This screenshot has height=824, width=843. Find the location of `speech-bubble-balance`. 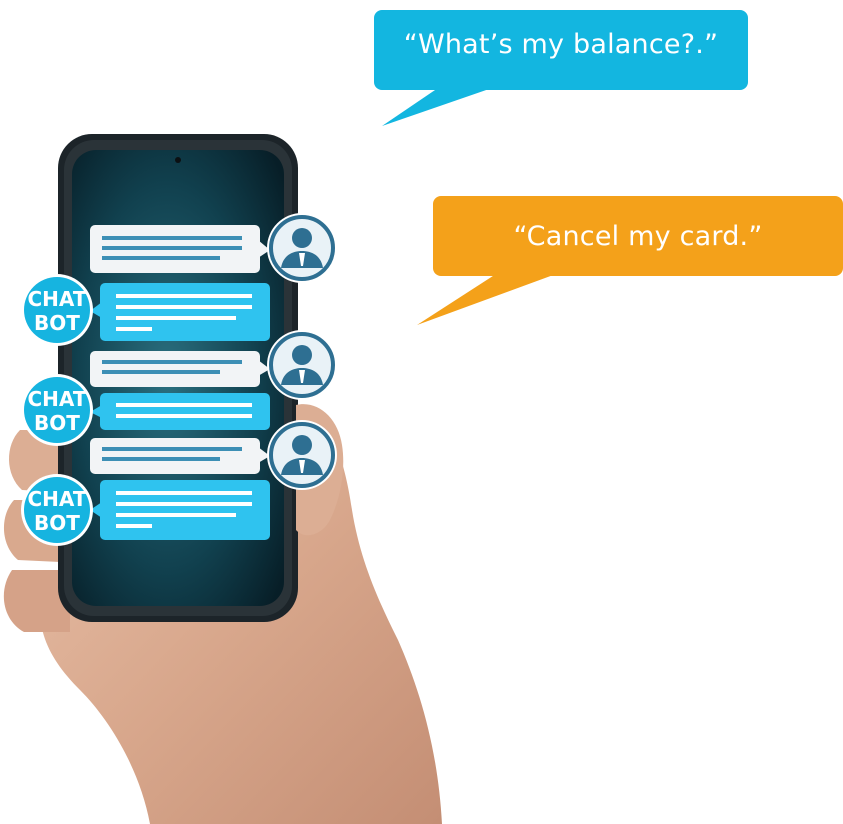

speech-bubble-balance is located at coordinates (561, 68).